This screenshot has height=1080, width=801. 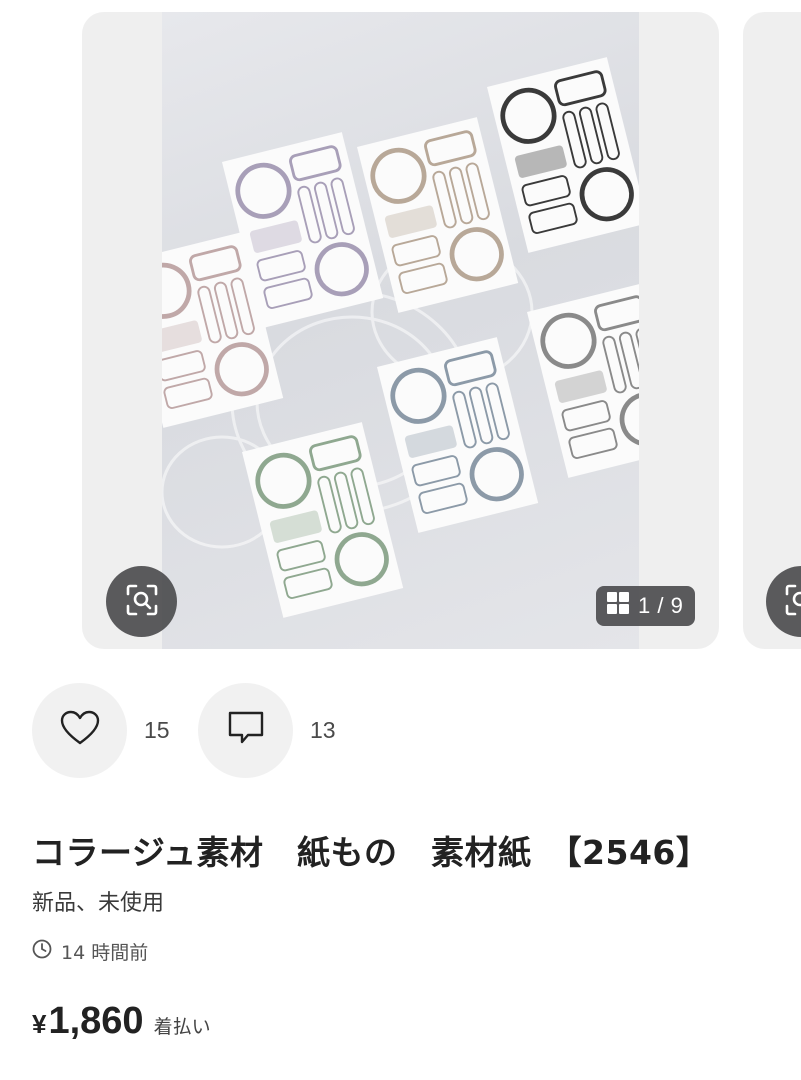 I want to click on grid-icon, so click(x=618, y=606).